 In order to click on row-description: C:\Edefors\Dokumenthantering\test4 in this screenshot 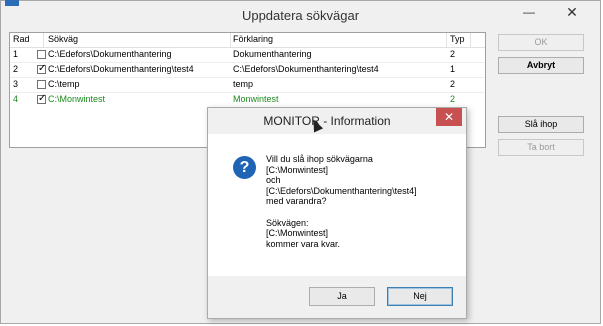, I will do `click(306, 69)`.